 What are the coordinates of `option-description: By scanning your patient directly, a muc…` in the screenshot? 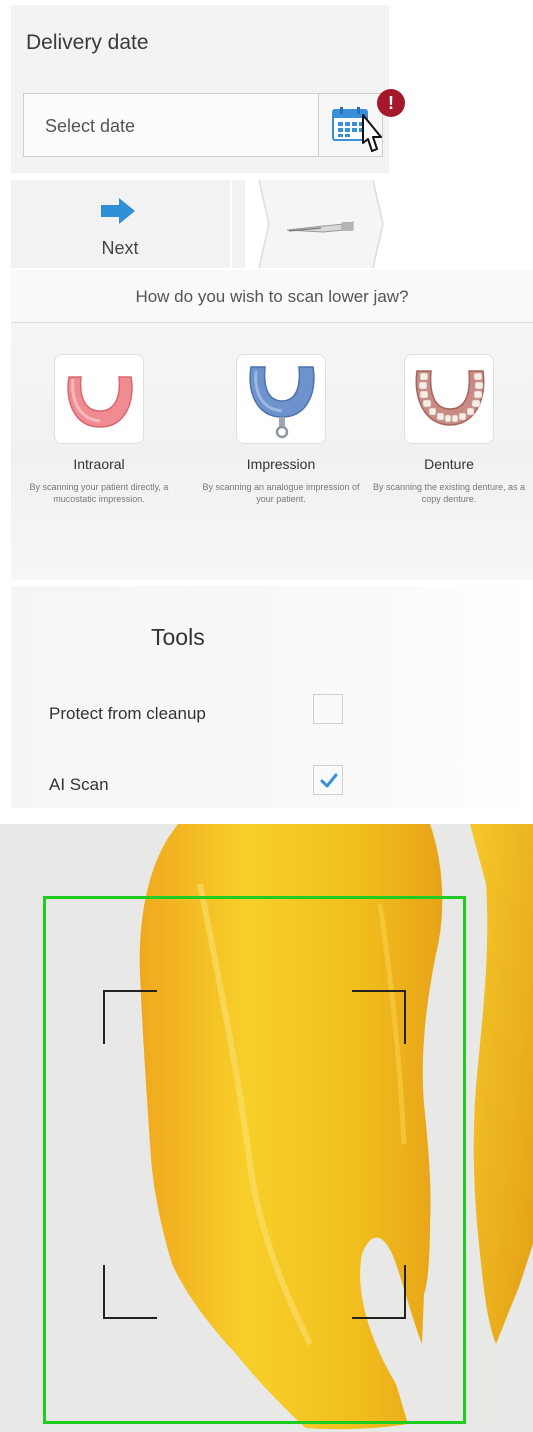 It's located at (99, 493).